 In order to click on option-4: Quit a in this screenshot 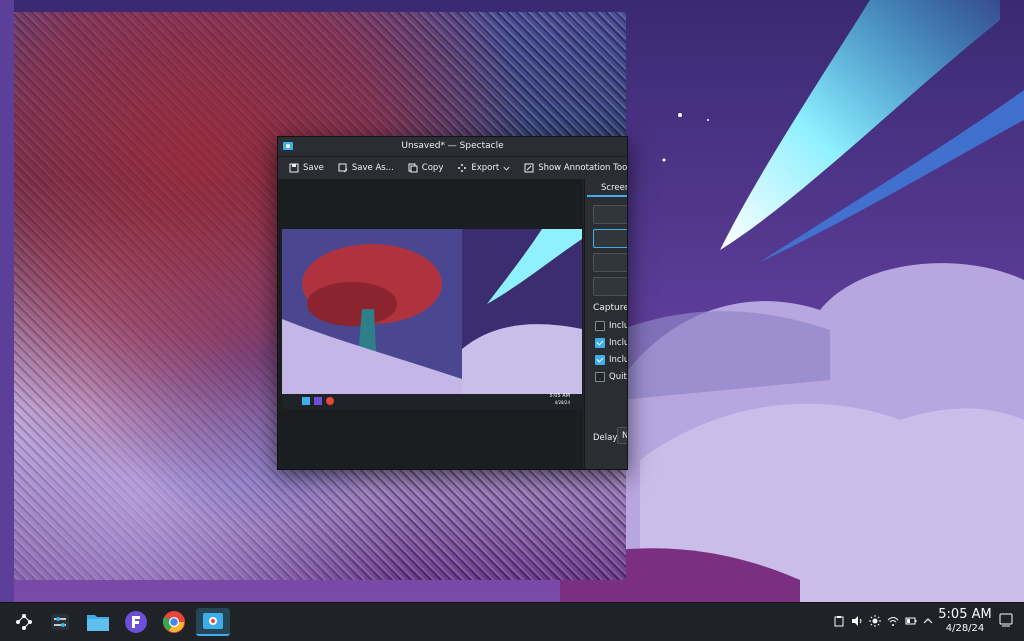, I will do `click(611, 377)`.